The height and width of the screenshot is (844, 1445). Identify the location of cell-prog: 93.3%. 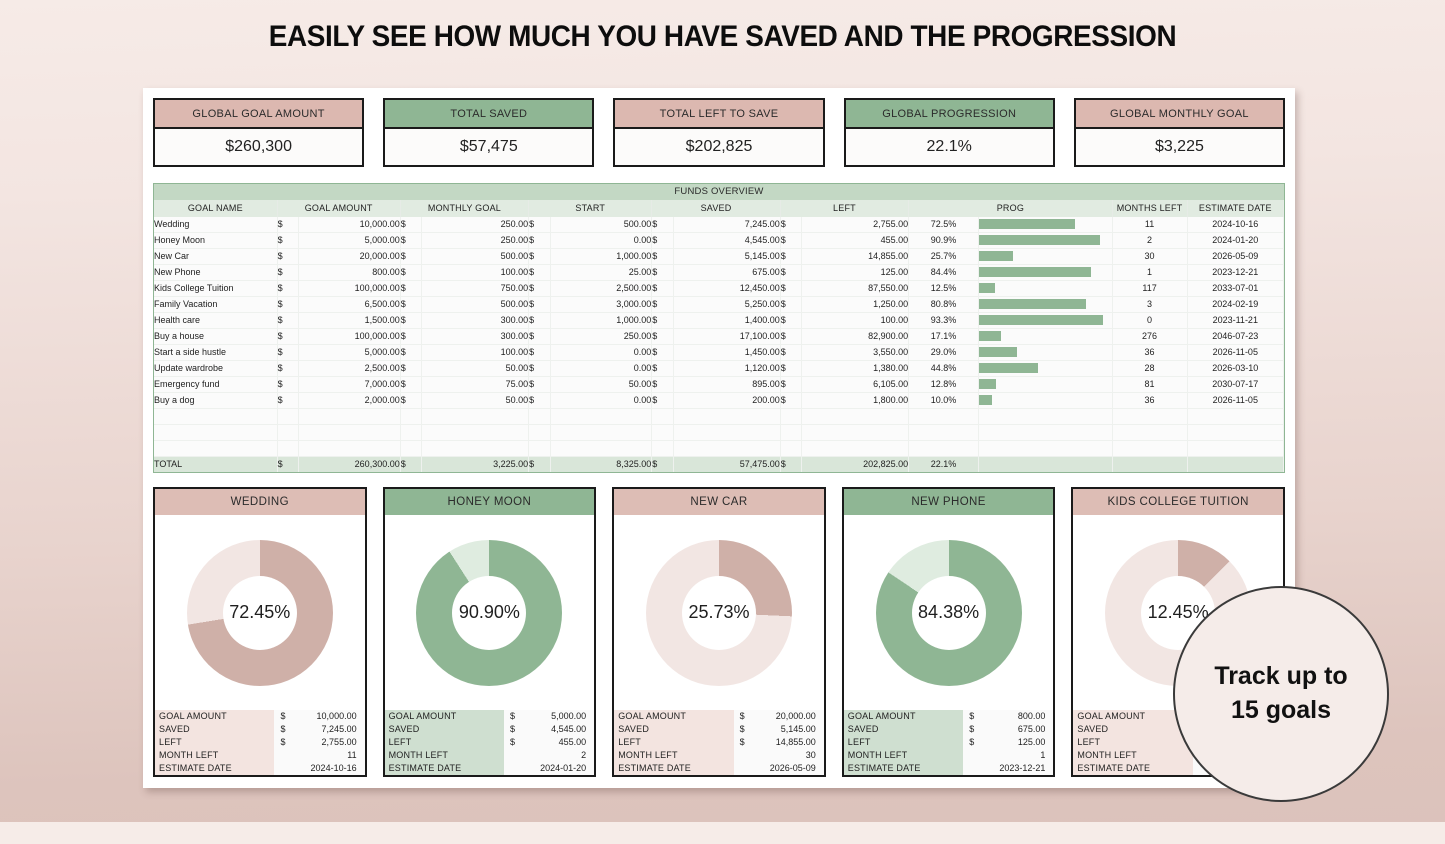
(943, 321).